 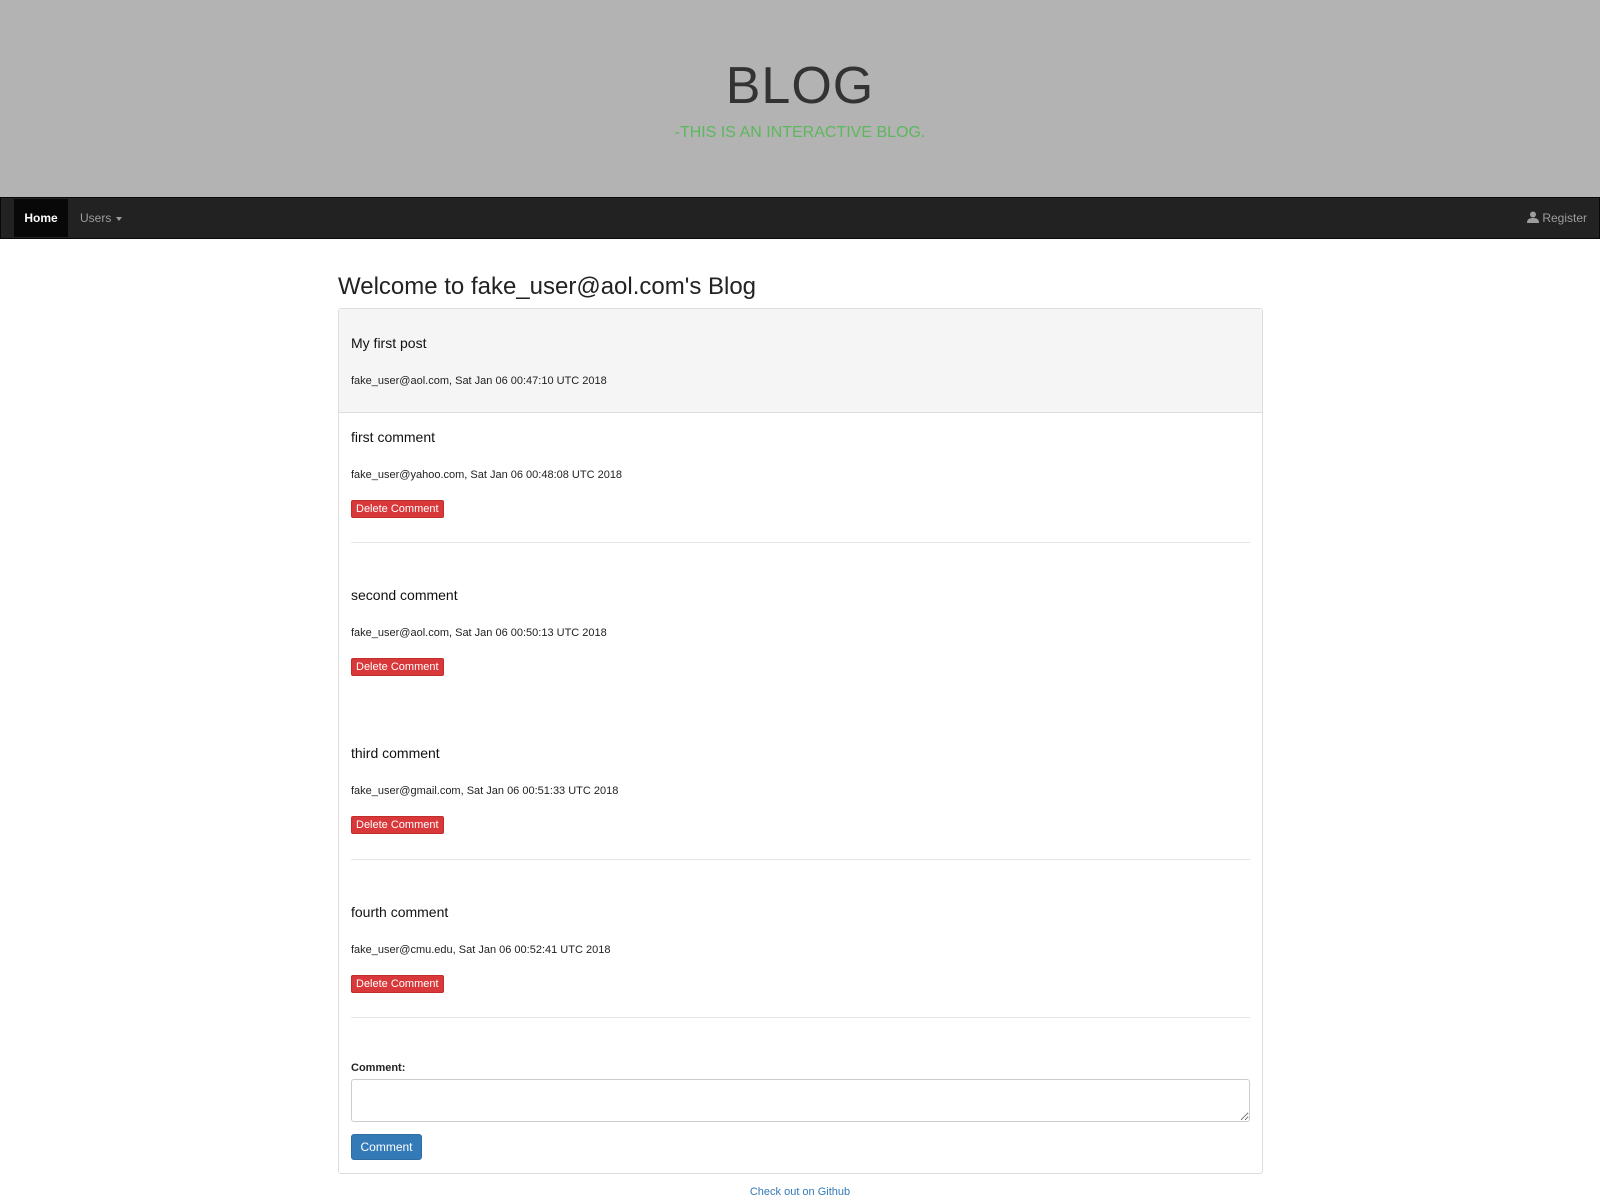 I want to click on nav-home-link: Home, so click(x=41, y=218).